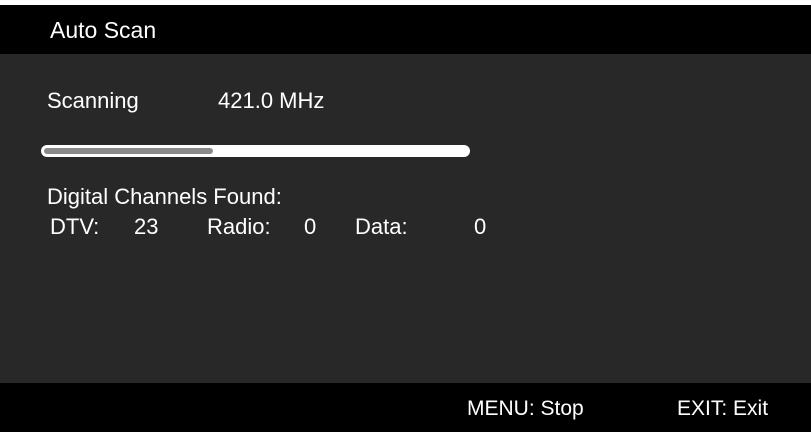 The width and height of the screenshot is (811, 432). Describe the element at coordinates (255, 151) in the screenshot. I see `scan-progress-bar` at that location.